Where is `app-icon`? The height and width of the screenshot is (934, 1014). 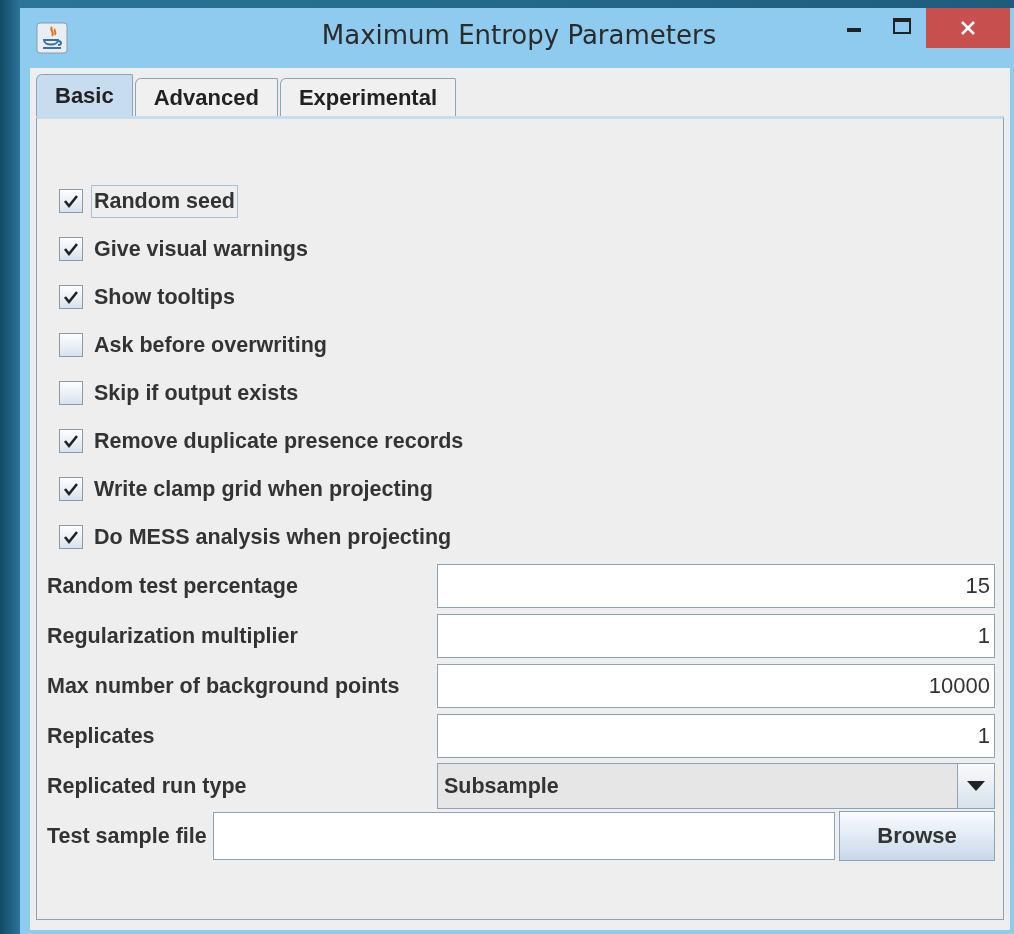 app-icon is located at coordinates (52, 38).